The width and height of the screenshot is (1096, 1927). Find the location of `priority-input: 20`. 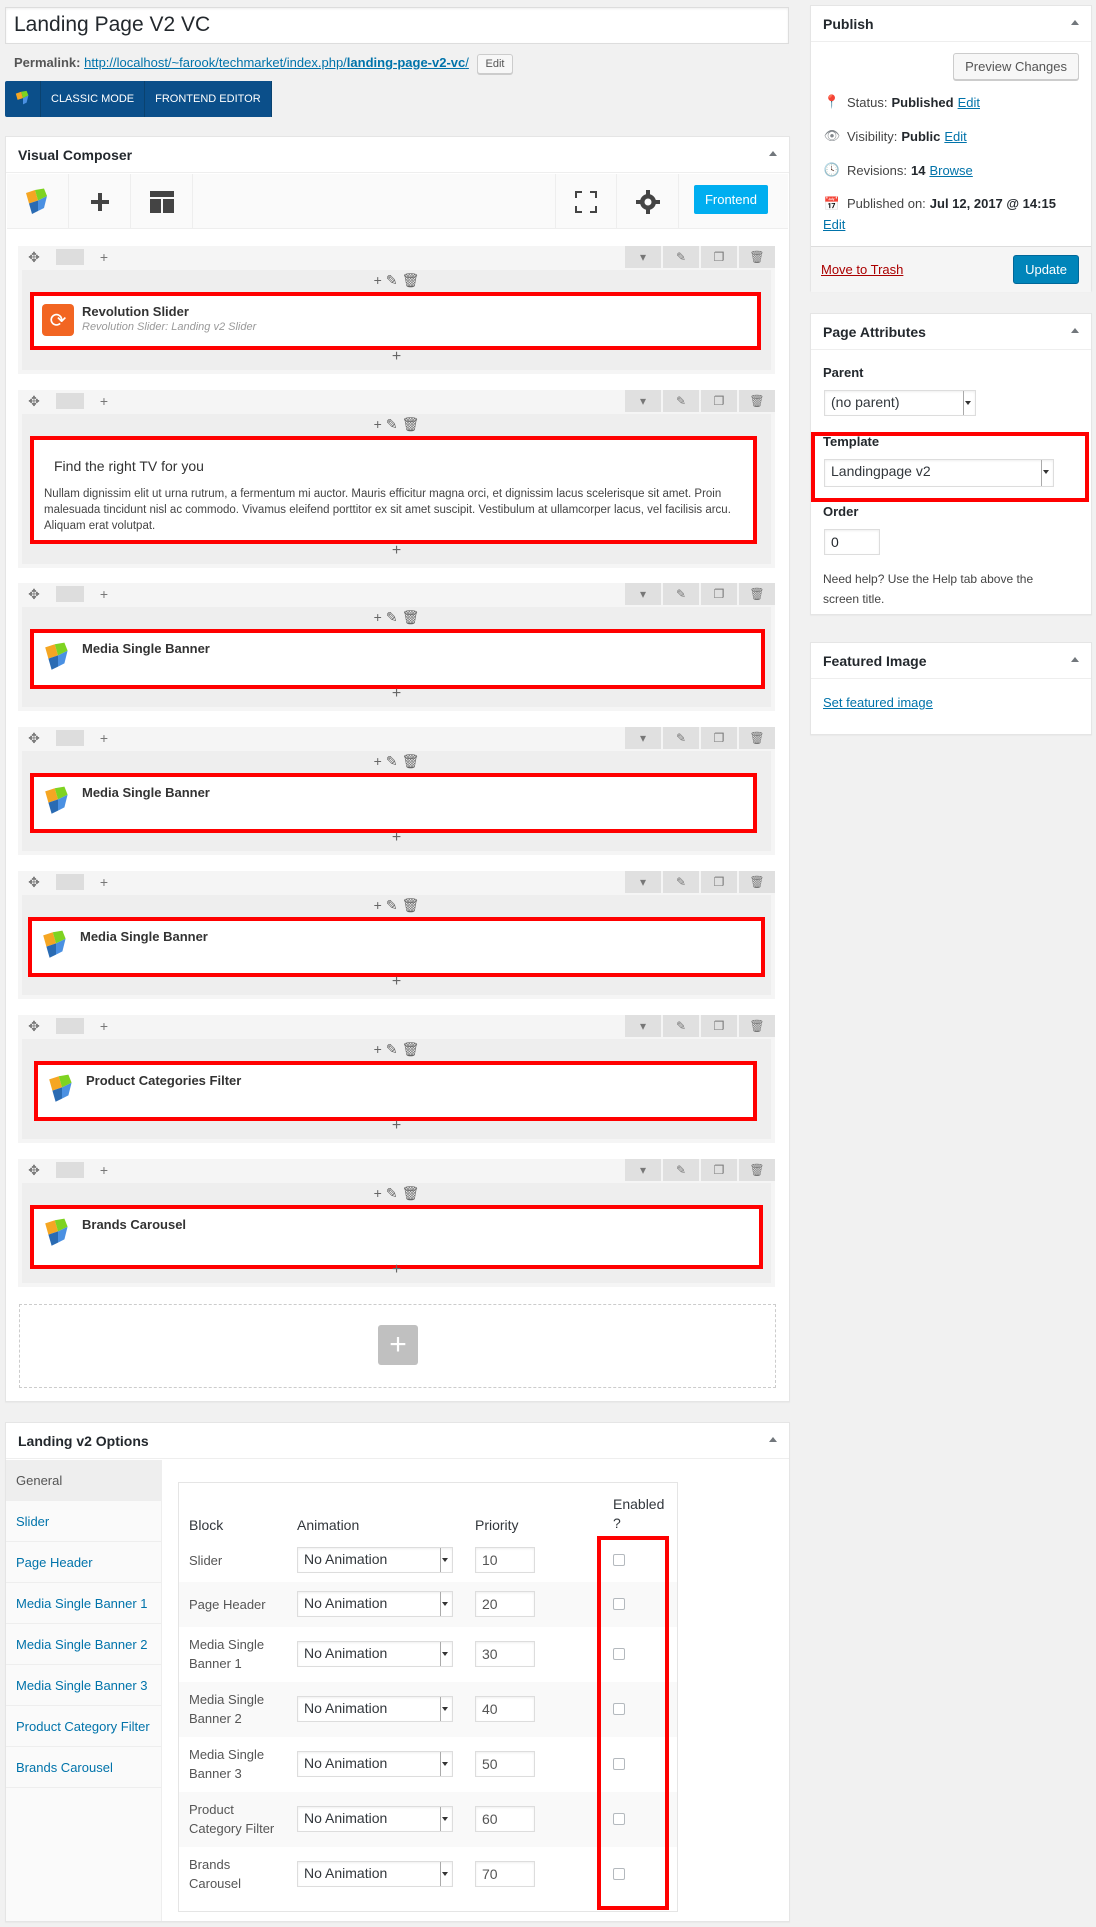

priority-input: 20 is located at coordinates (505, 1604).